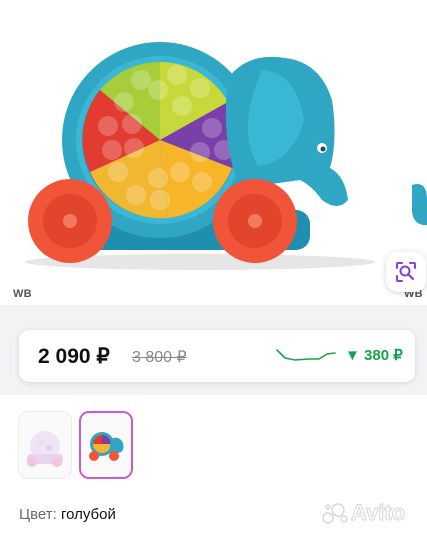 This screenshot has width=427, height=540. I want to click on color-value: голубой, so click(88, 514).